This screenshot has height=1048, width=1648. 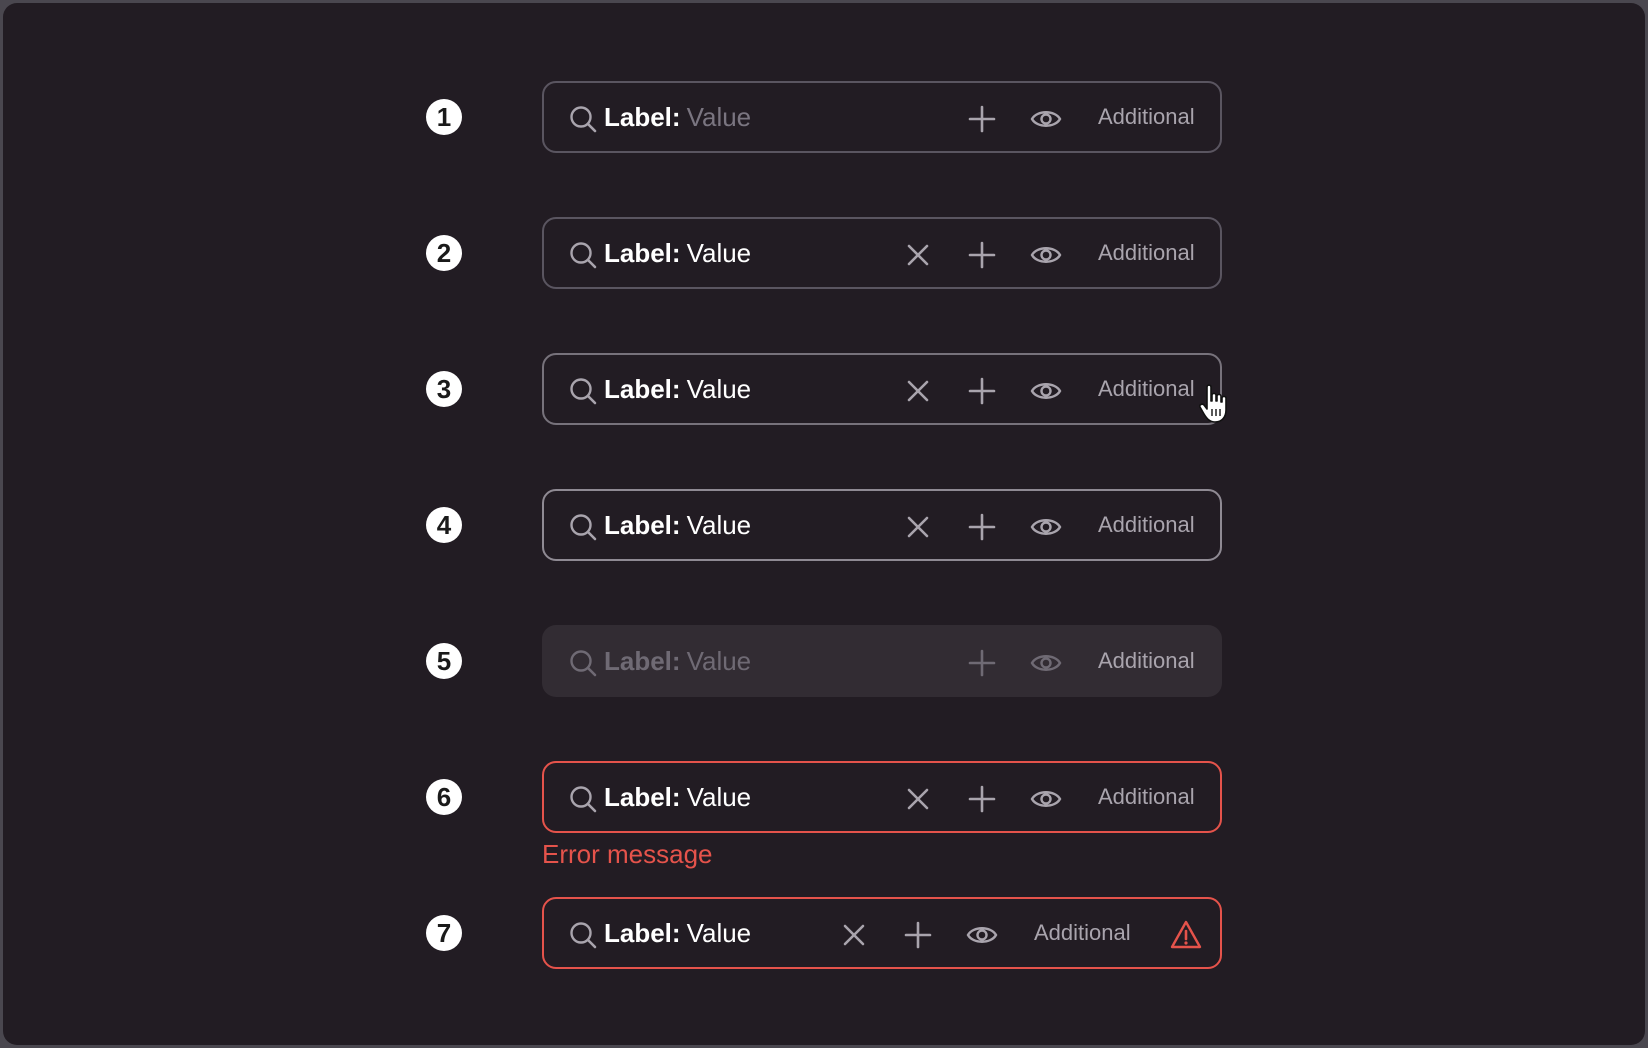 I want to click on step-number-badge: 5, so click(x=444, y=661).